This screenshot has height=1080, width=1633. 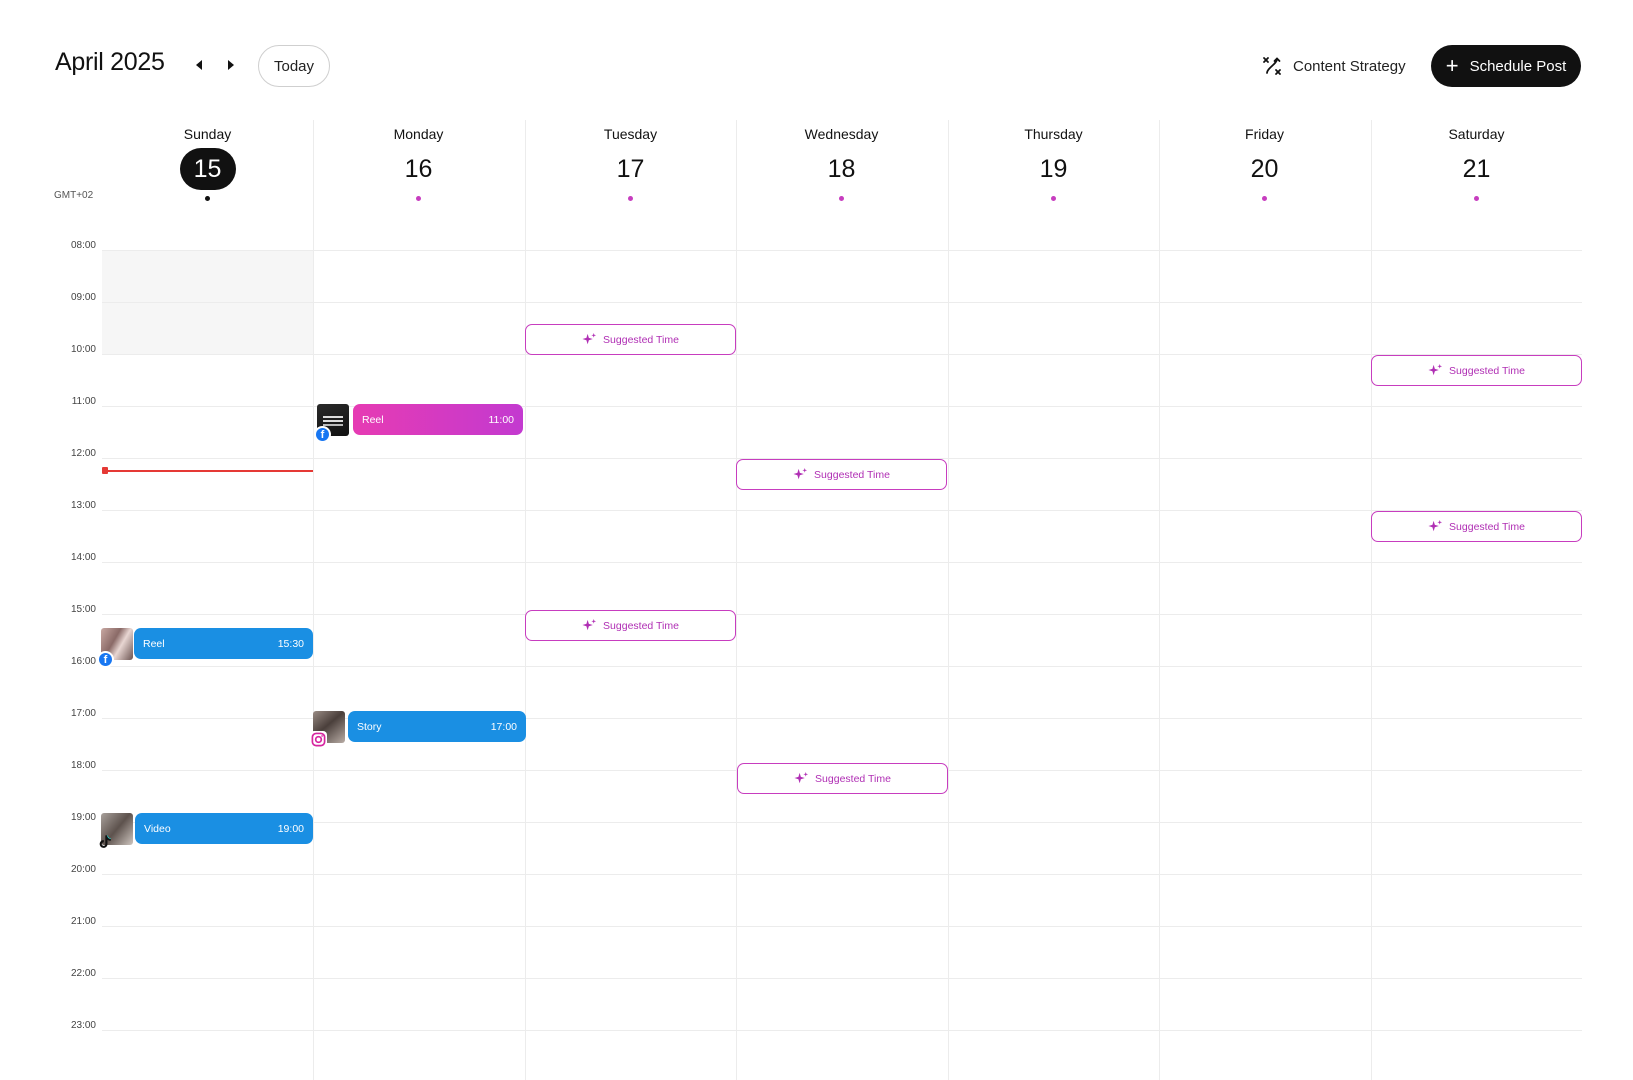 I want to click on day-header-tuesday: Tuesday 17, so click(x=630, y=161).